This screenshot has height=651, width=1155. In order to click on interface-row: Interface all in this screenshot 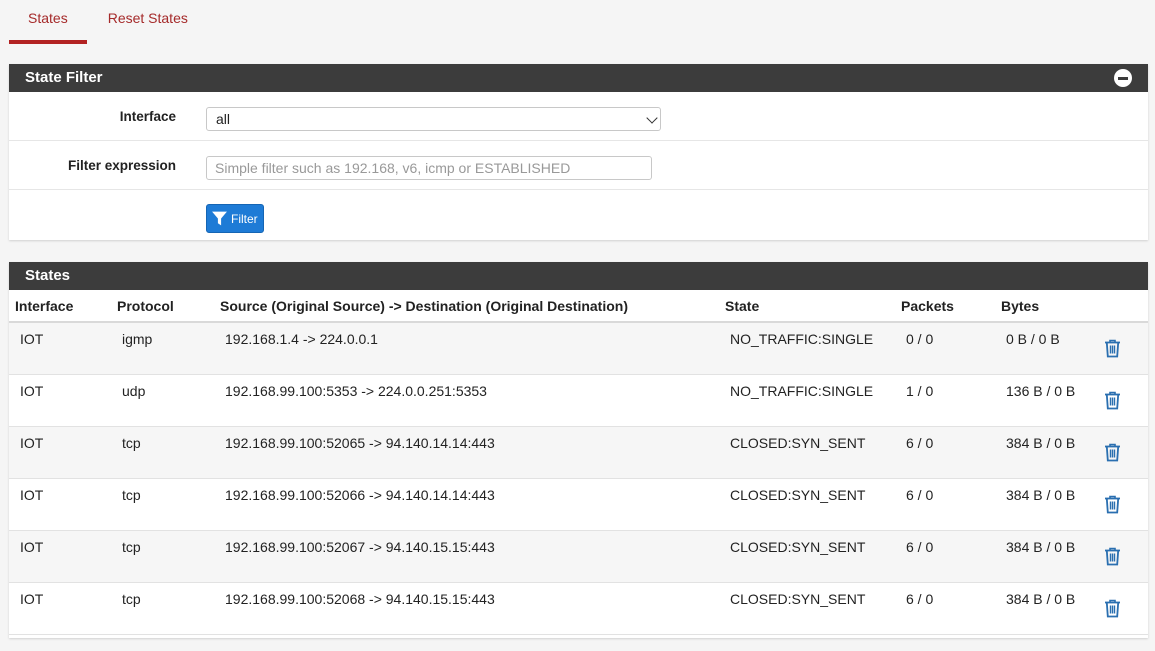, I will do `click(578, 116)`.